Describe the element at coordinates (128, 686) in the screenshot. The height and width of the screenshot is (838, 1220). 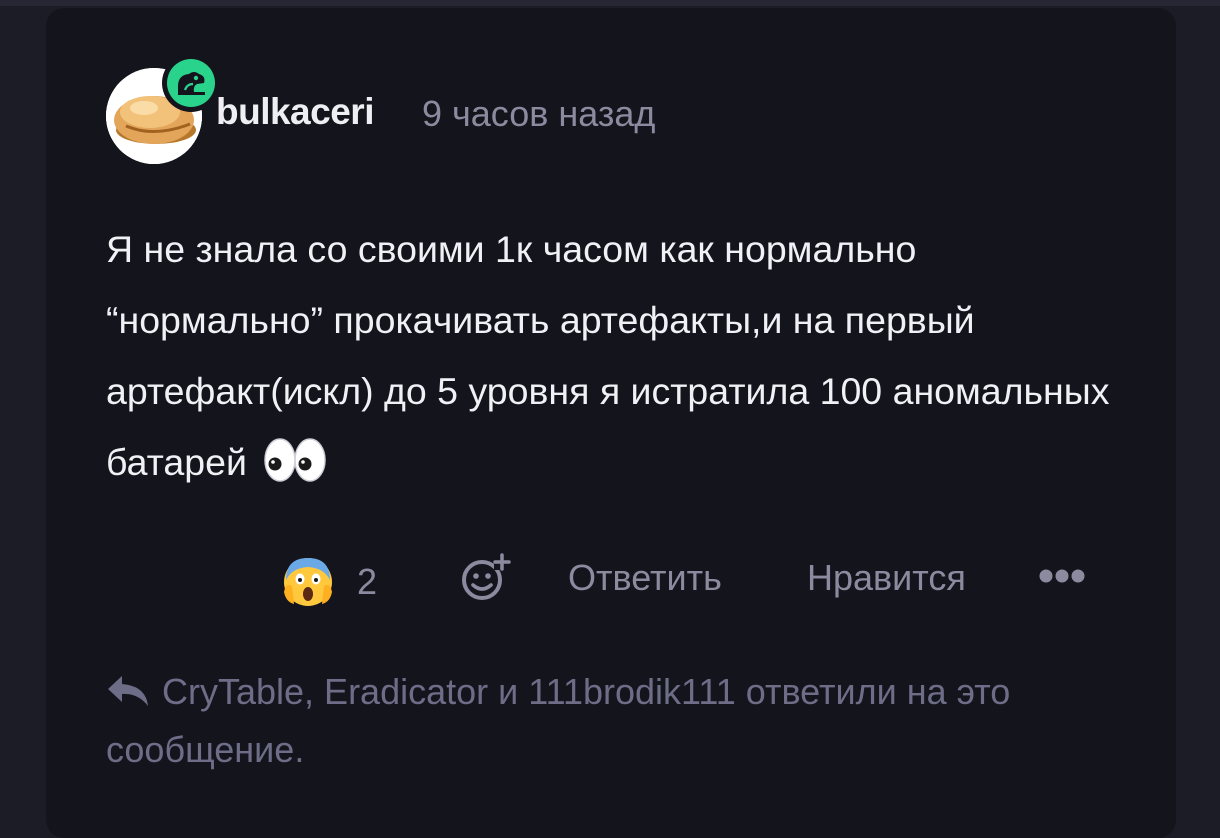
I see `reply-arrow-icon` at that location.